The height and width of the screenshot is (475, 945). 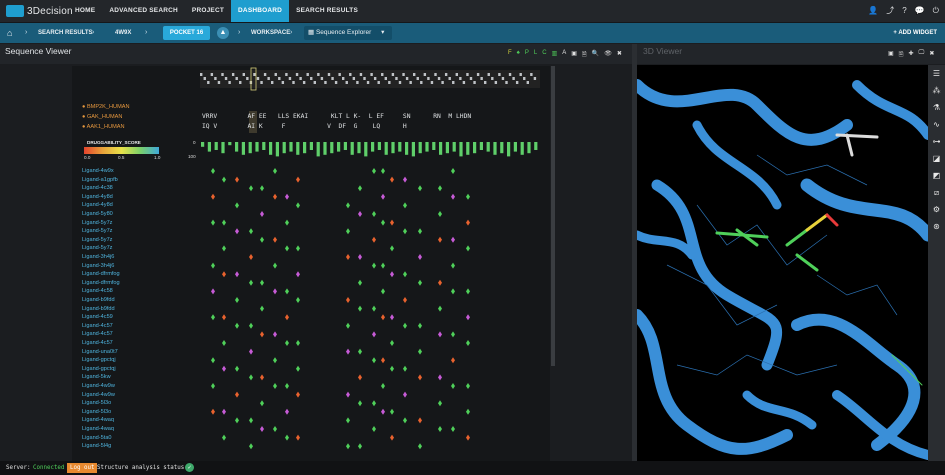 What do you see at coordinates (936, 11) in the screenshot?
I see `power-icon: ⏻` at bounding box center [936, 11].